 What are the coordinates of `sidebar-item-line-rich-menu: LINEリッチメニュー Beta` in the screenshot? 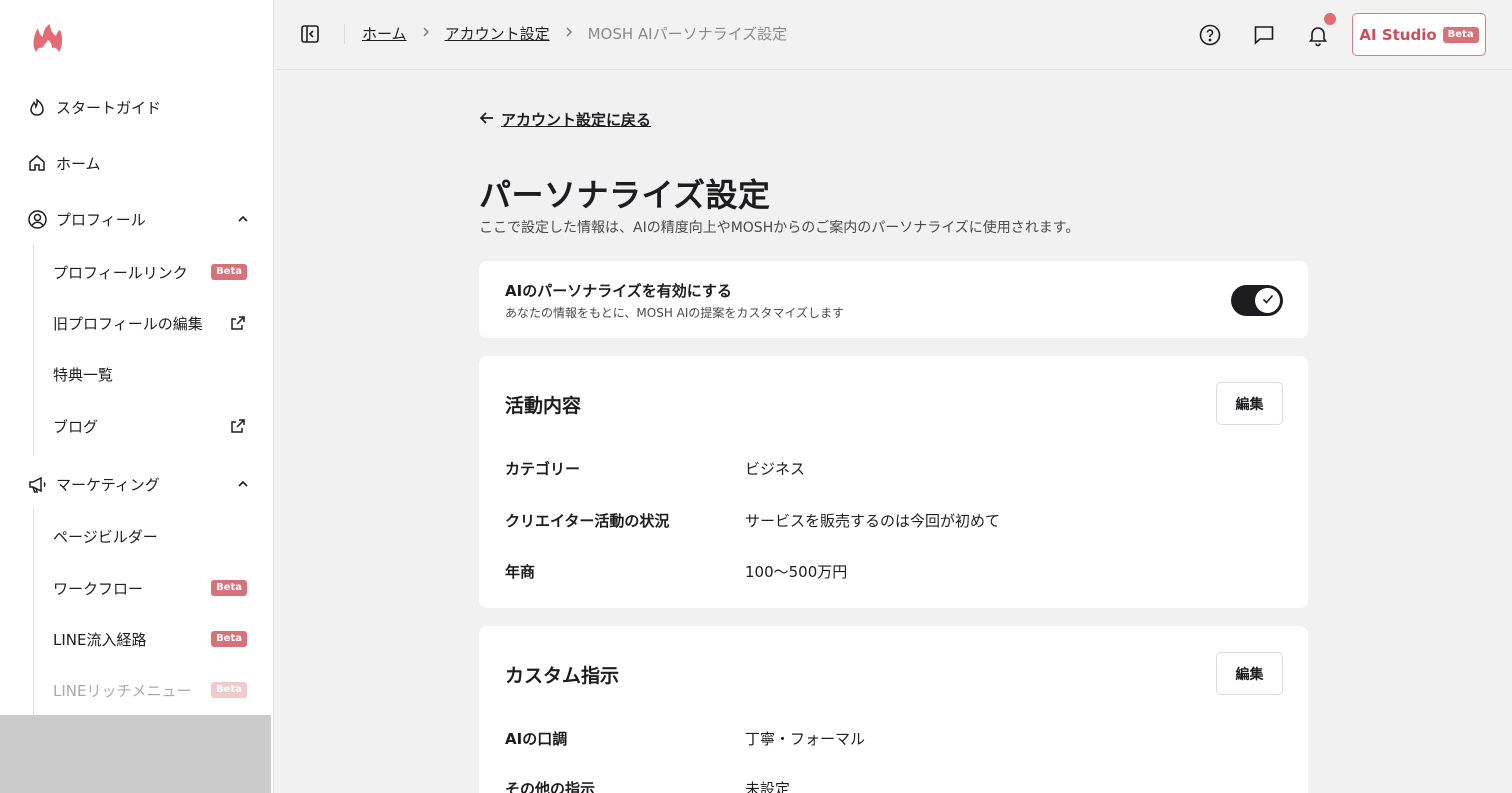 It's located at (150, 690).